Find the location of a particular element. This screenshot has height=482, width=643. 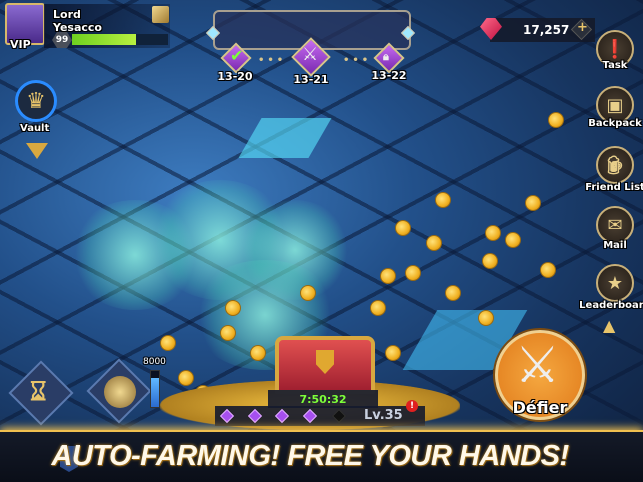

energy-bar is located at coordinates (155, 389).